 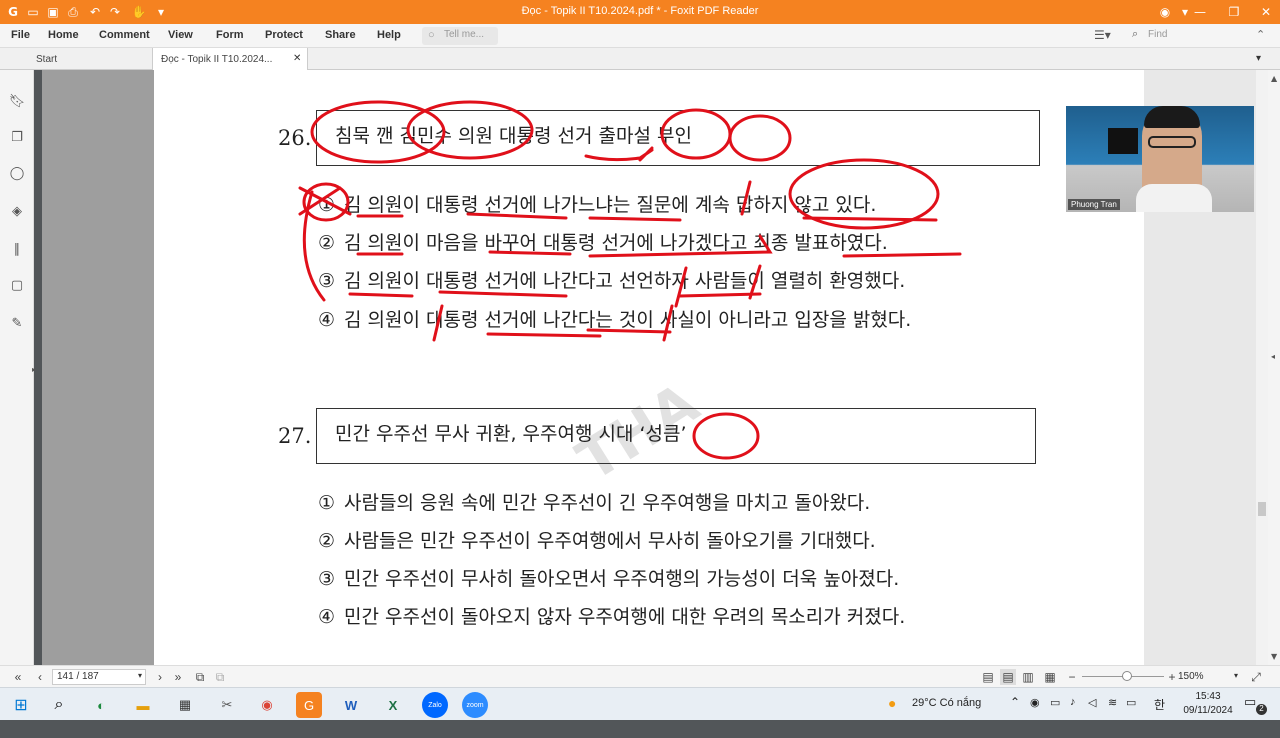 I want to click on menu-help: Help, so click(x=389, y=35).